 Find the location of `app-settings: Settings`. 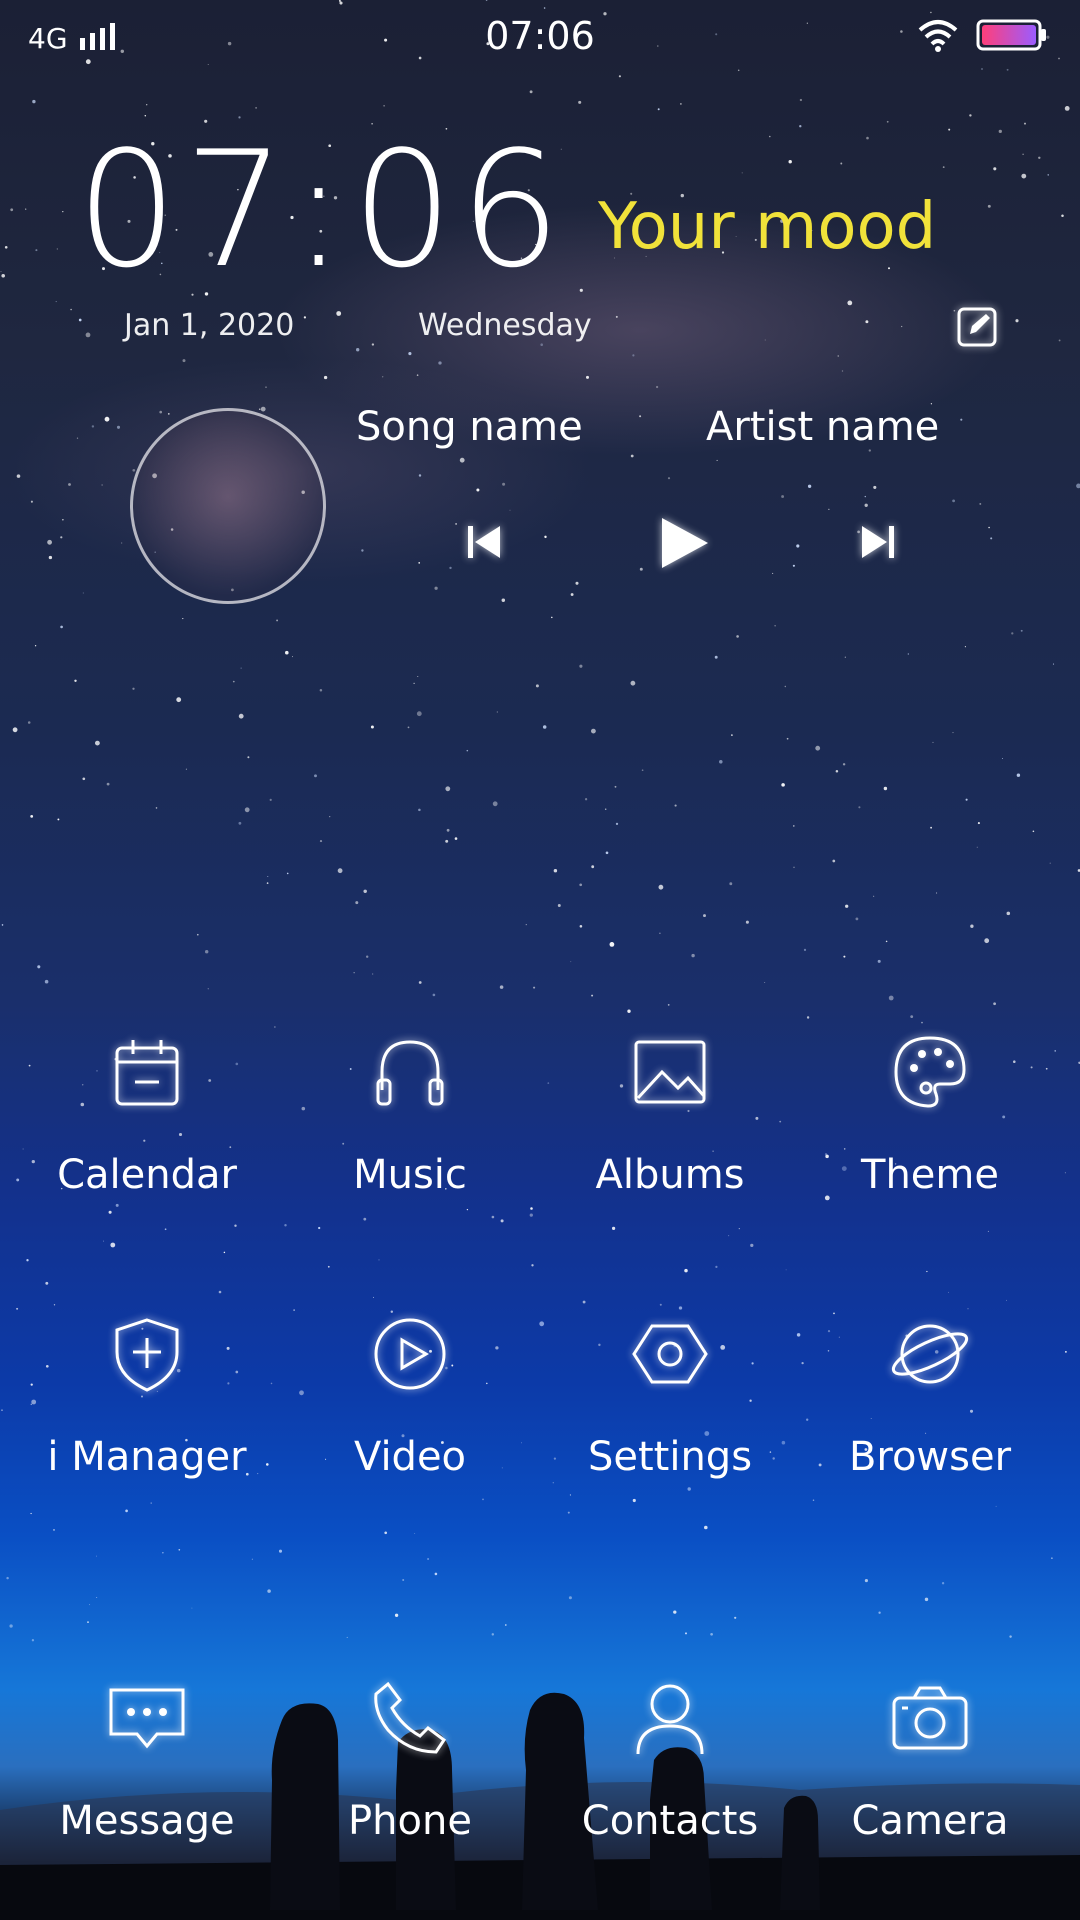

app-settings: Settings is located at coordinates (670, 1396).